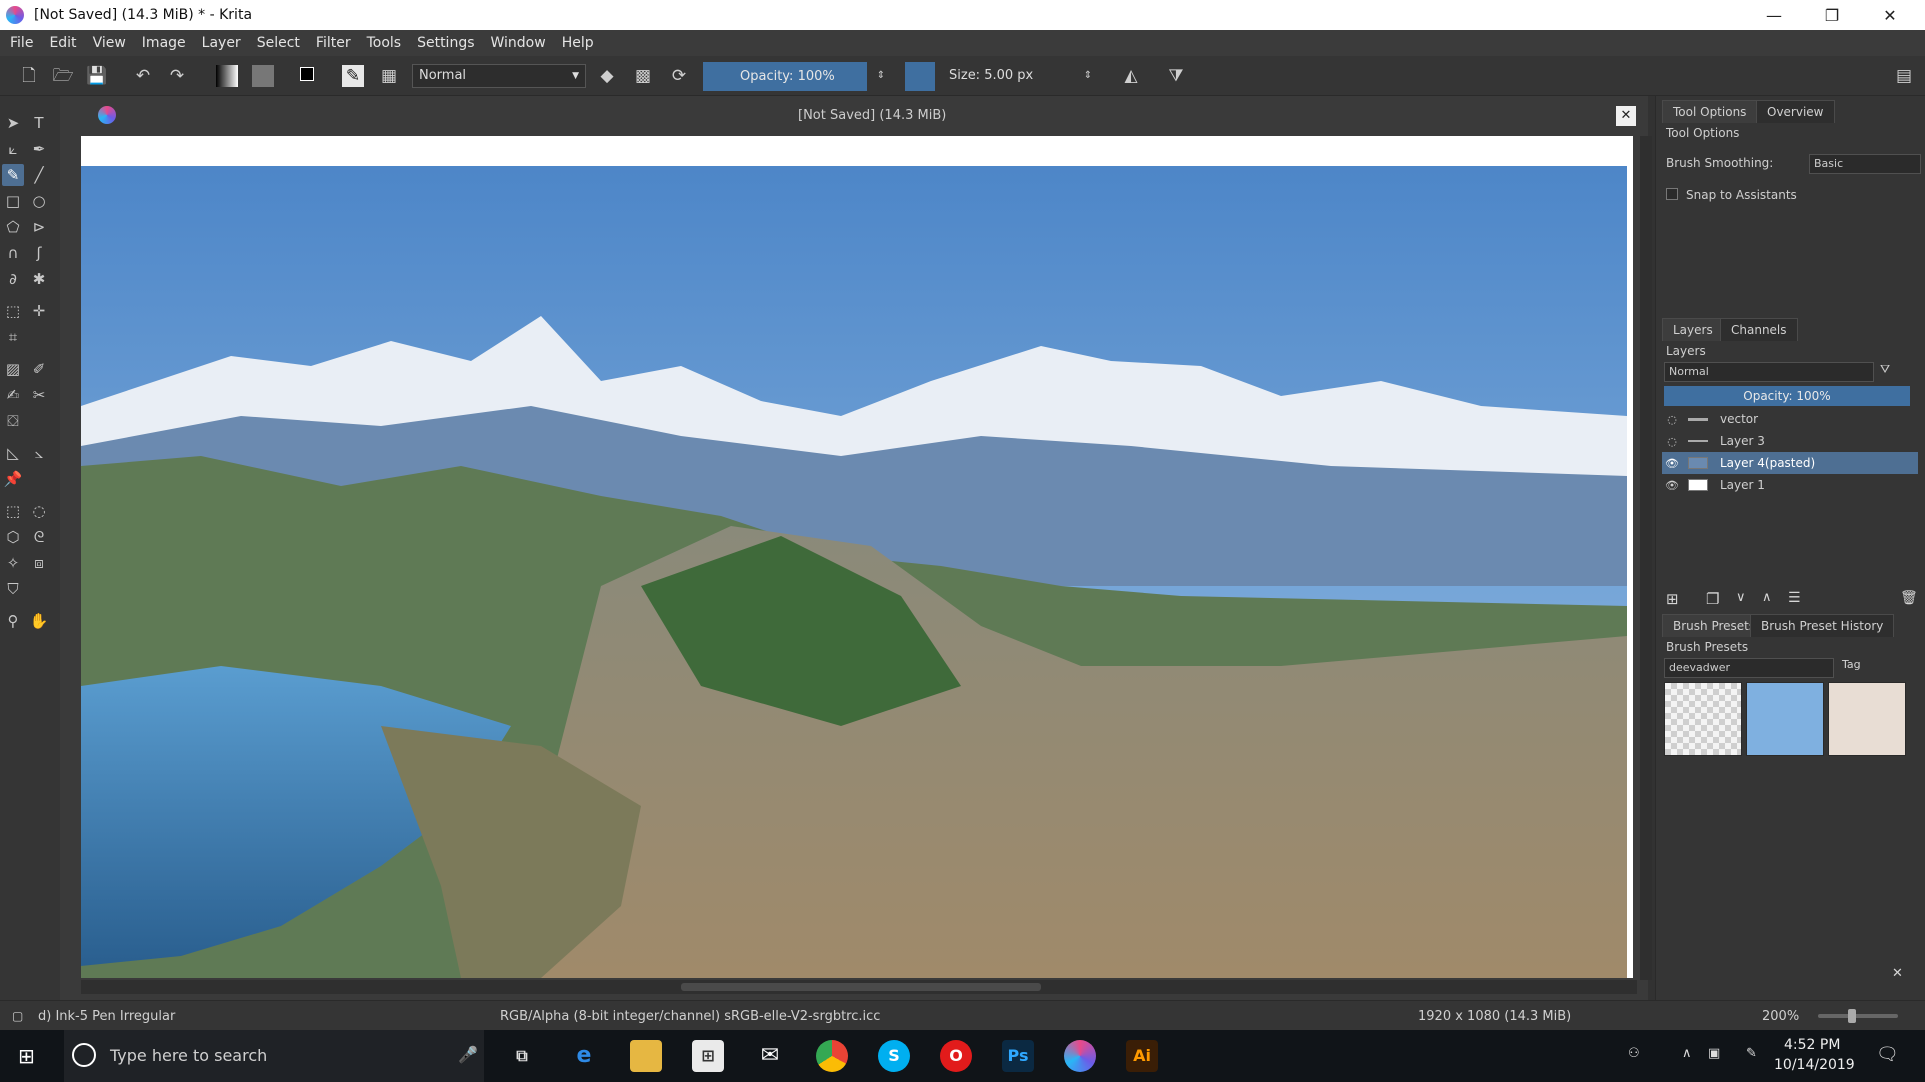 The image size is (1925, 1082). What do you see at coordinates (13, 395) in the screenshot?
I see `colorize-mask-icon: ✍` at bounding box center [13, 395].